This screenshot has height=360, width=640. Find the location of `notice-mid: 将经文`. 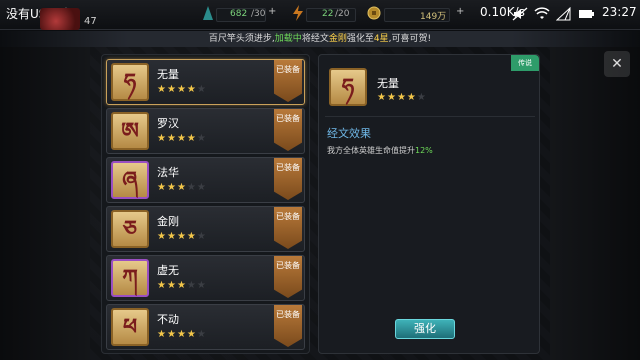

notice-mid: 将经文 is located at coordinates (315, 39).